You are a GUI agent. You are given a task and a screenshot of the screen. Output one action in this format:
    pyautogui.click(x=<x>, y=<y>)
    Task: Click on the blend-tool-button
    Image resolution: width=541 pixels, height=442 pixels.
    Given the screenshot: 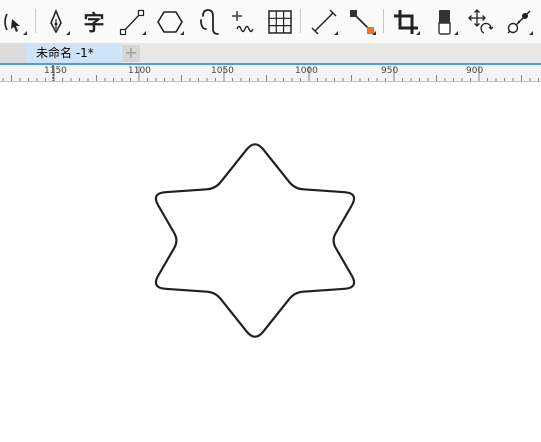 What is the action you would take?
    pyautogui.click(x=519, y=22)
    